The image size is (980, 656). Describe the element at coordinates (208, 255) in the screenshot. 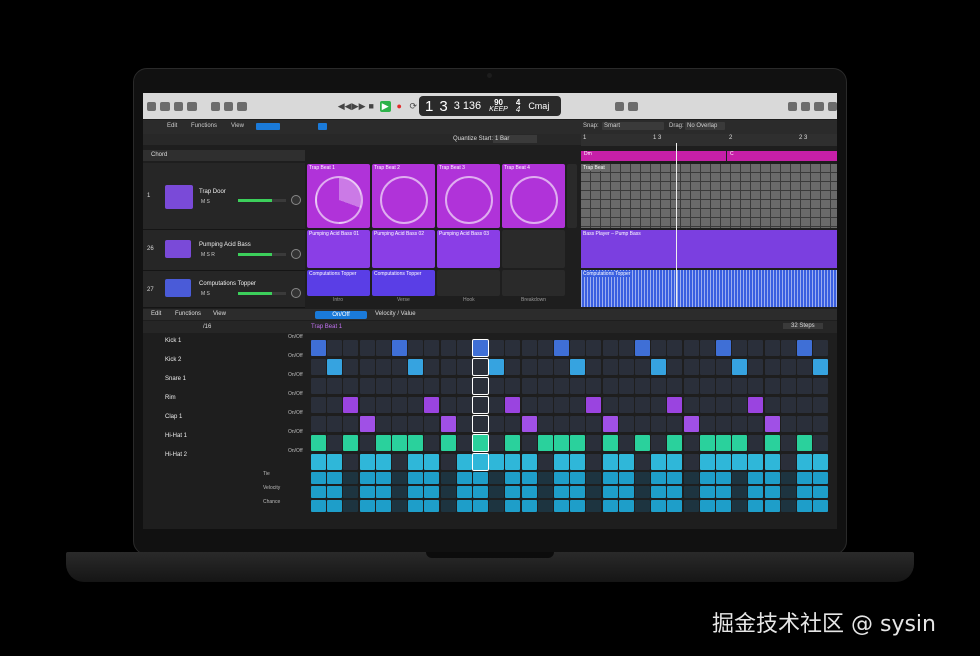

I see `mute-solo: M S R` at that location.